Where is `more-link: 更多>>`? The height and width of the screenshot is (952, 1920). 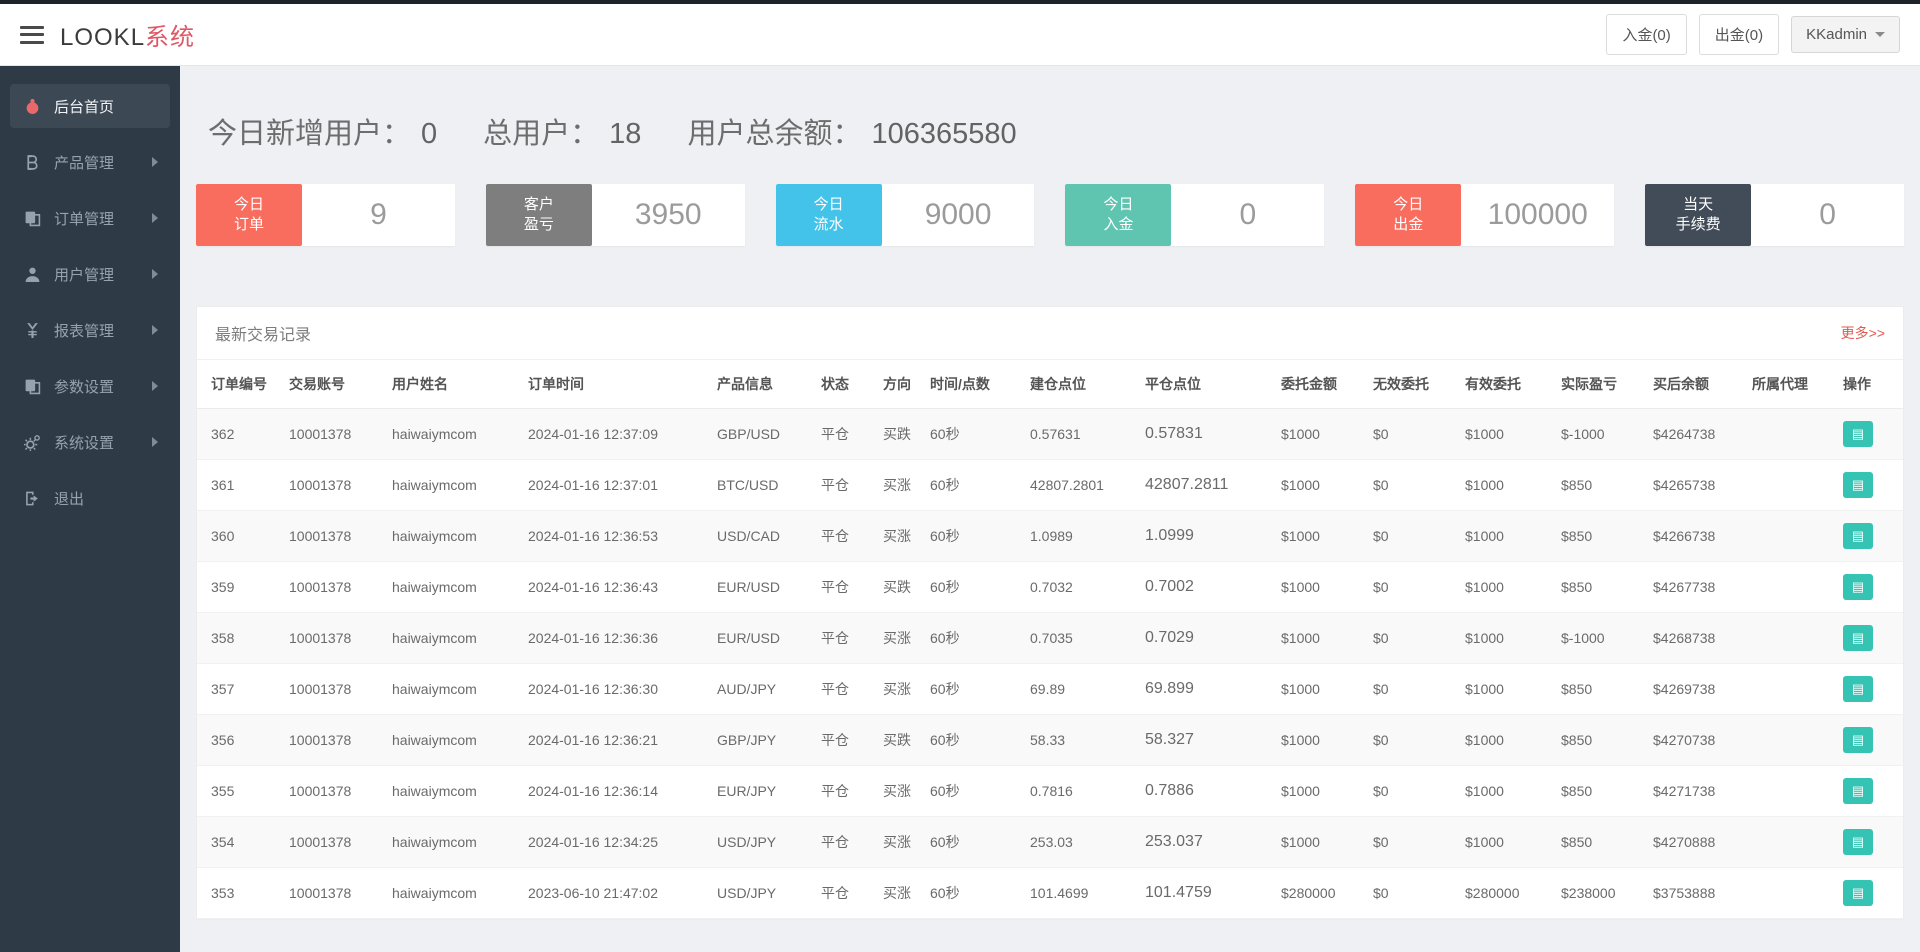
more-link: 更多>> is located at coordinates (1863, 333).